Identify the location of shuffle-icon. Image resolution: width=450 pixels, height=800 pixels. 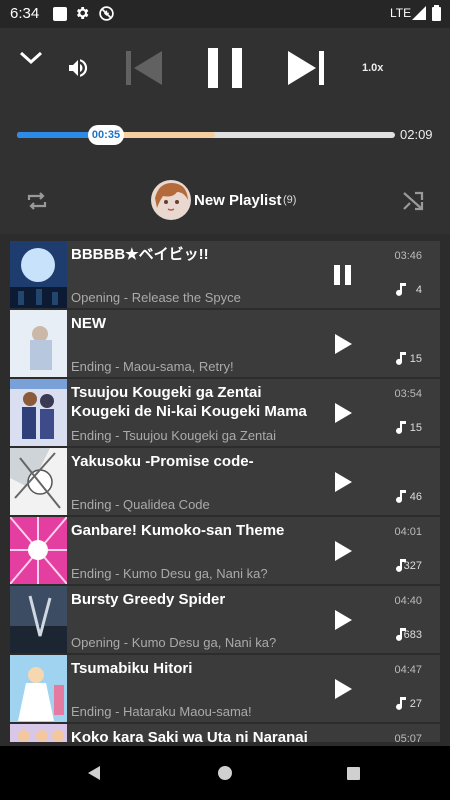
(413, 201).